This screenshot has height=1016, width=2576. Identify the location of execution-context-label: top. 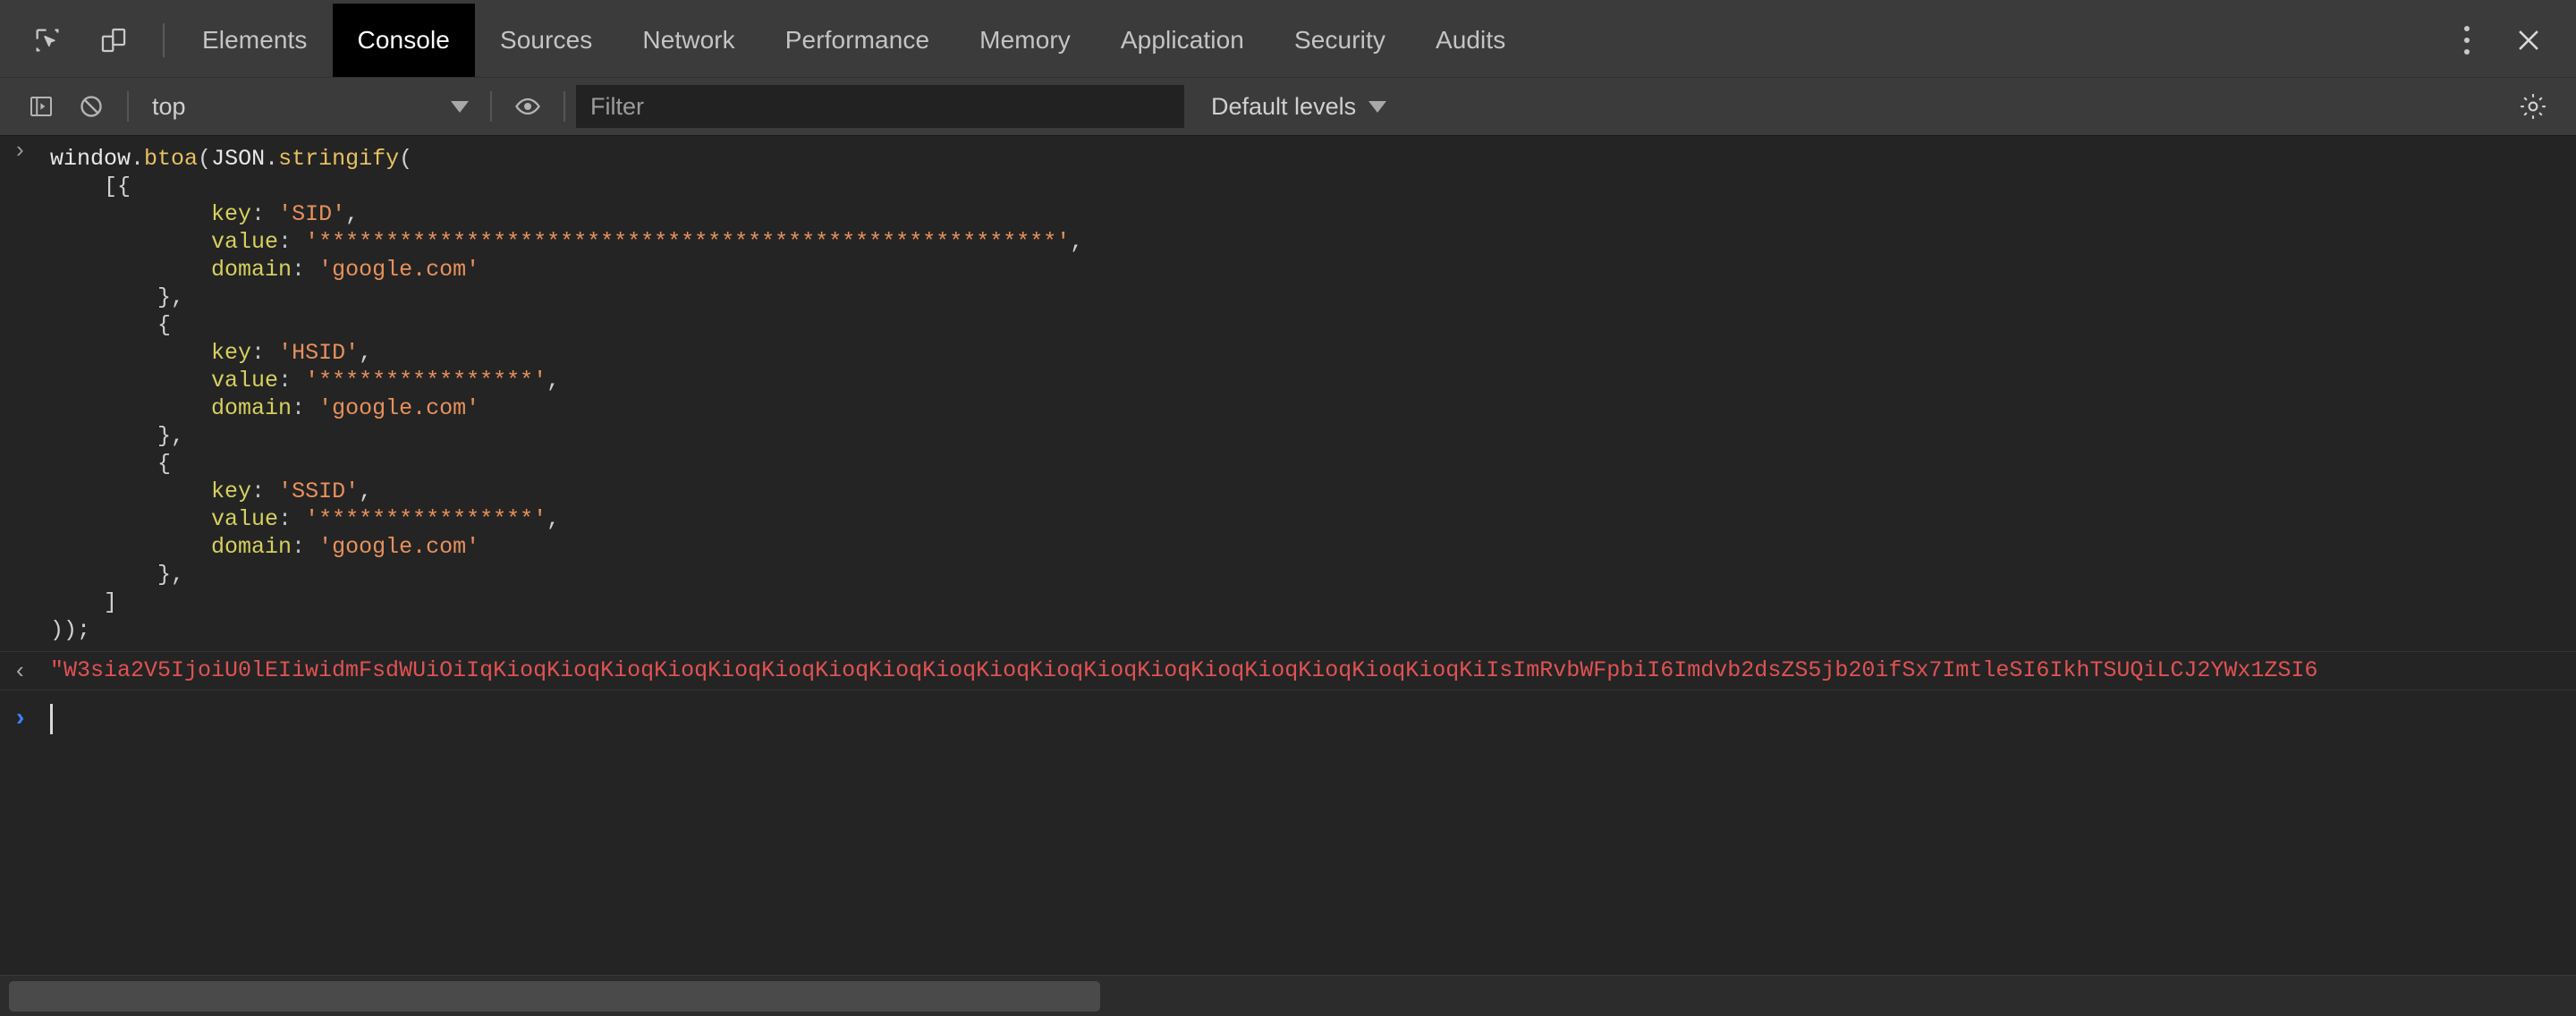
(169, 106).